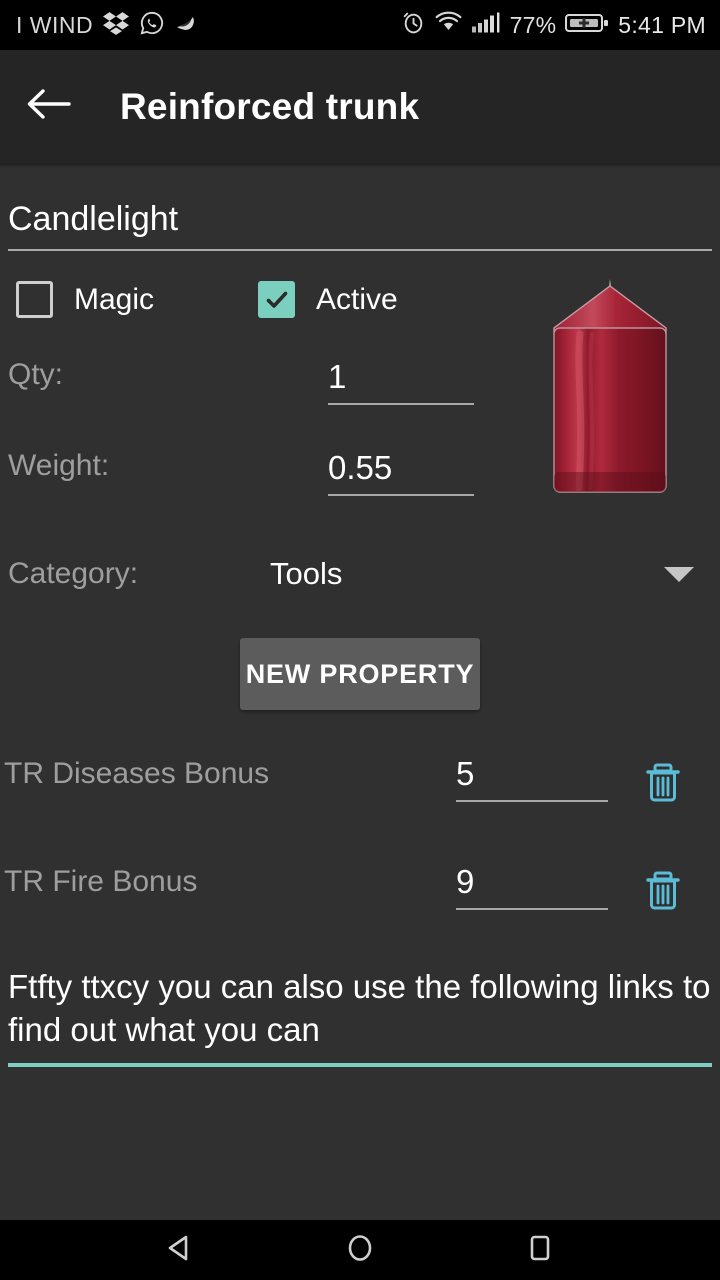  I want to click on checkbox-unchecked-icon, so click(34, 299).